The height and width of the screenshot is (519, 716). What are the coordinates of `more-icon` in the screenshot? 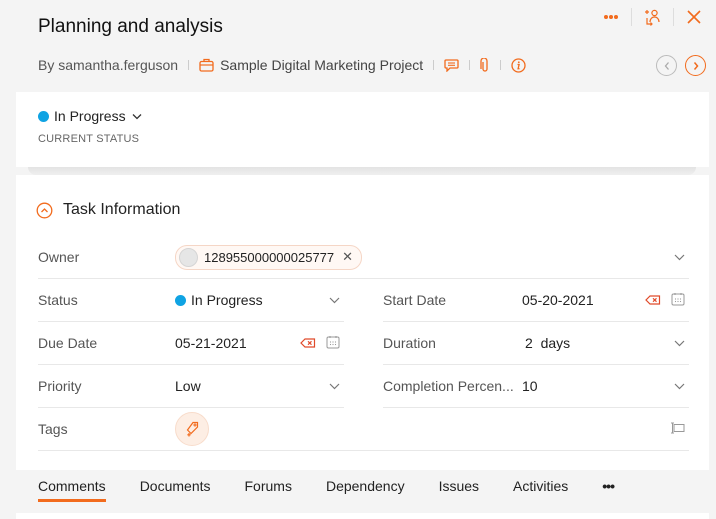 It's located at (611, 17).